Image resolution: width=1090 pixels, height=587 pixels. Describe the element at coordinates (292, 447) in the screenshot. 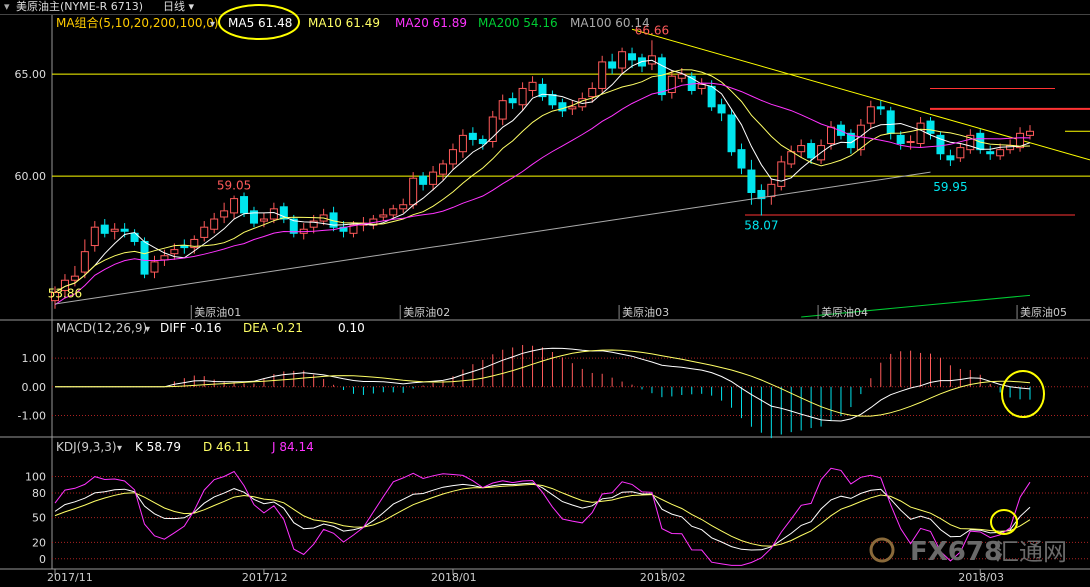

I see `kdj-legend-j: J 84.14` at that location.